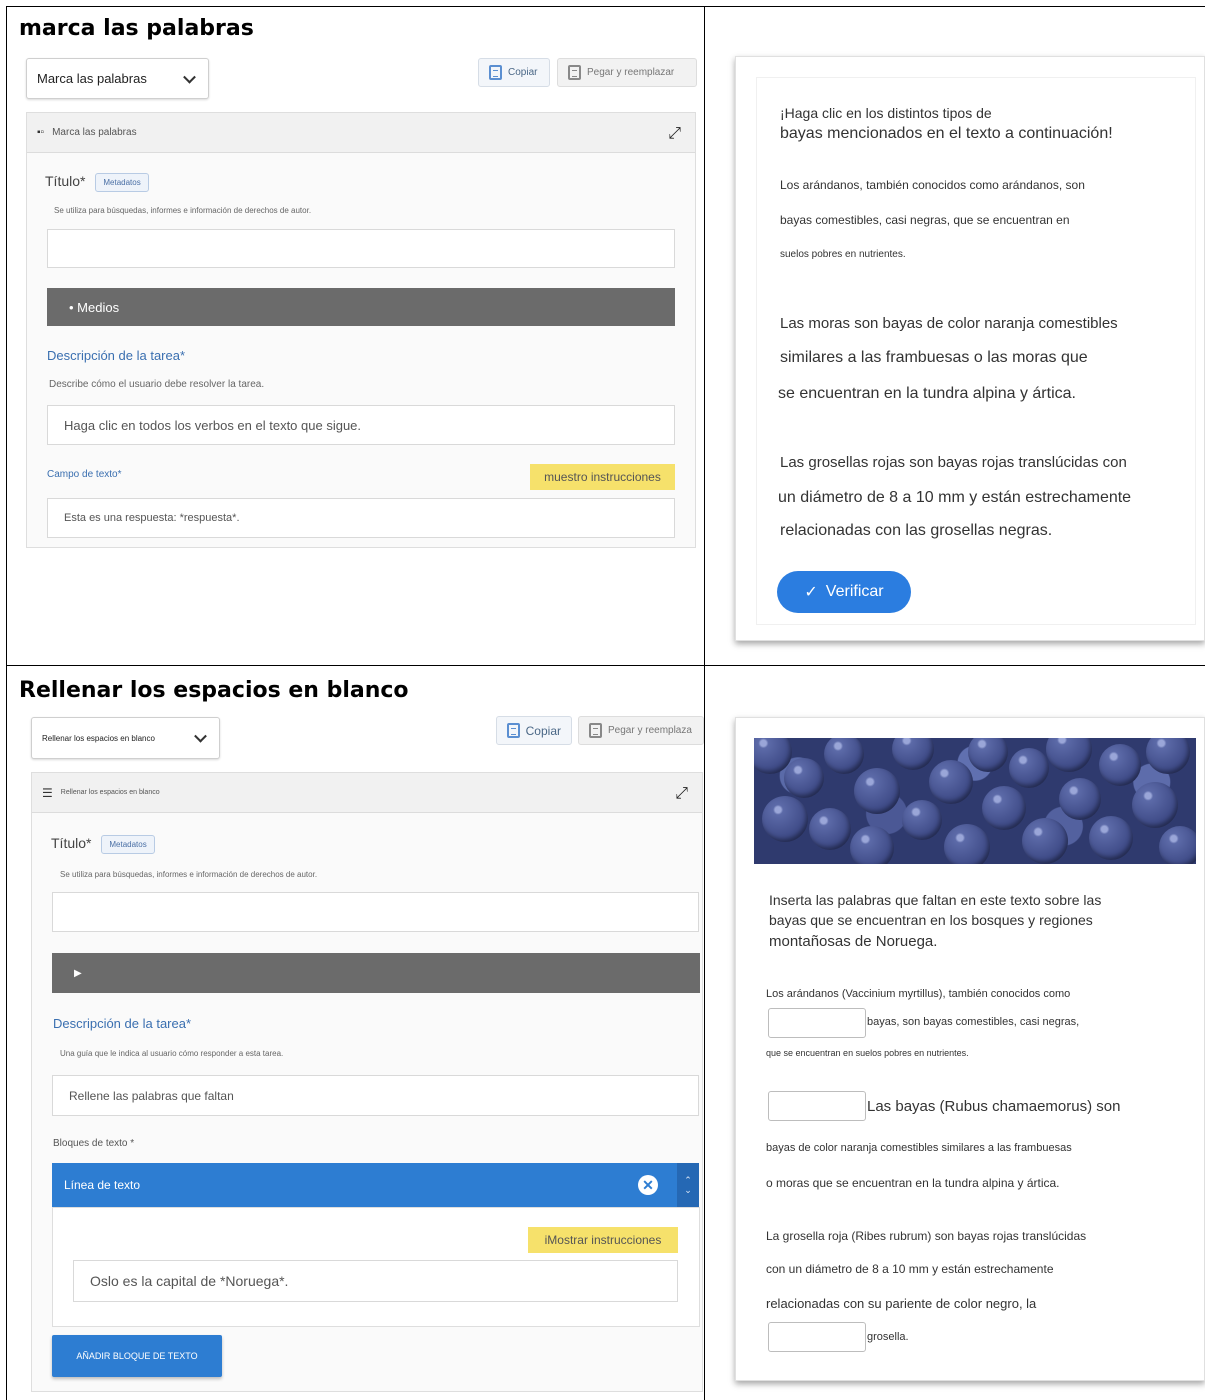  I want to click on verify-label: Verificar, so click(854, 591).